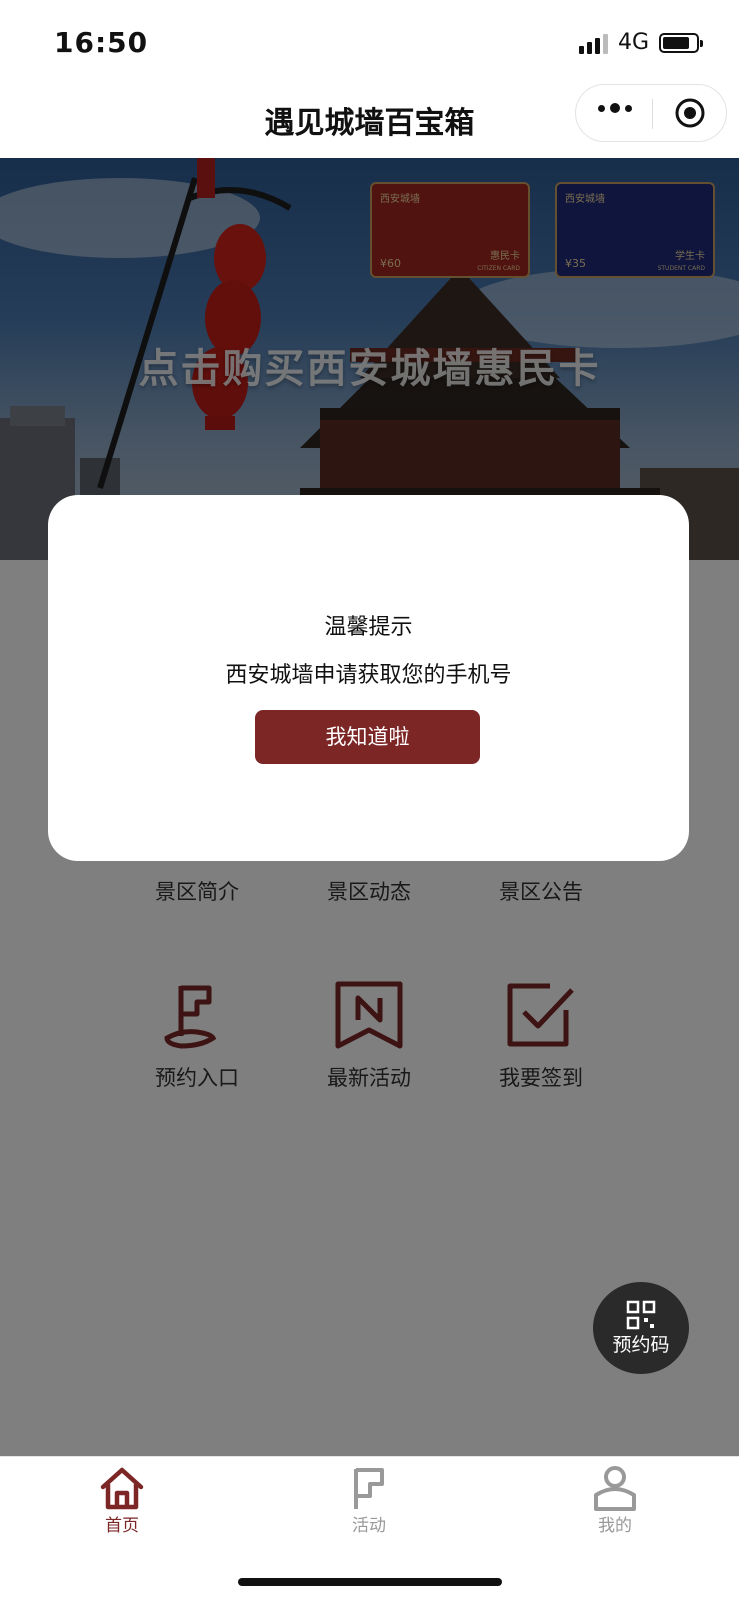 The width and height of the screenshot is (739, 1601). Describe the element at coordinates (368, 627) in the screenshot. I see `dialog-title: 温馨提示` at that location.